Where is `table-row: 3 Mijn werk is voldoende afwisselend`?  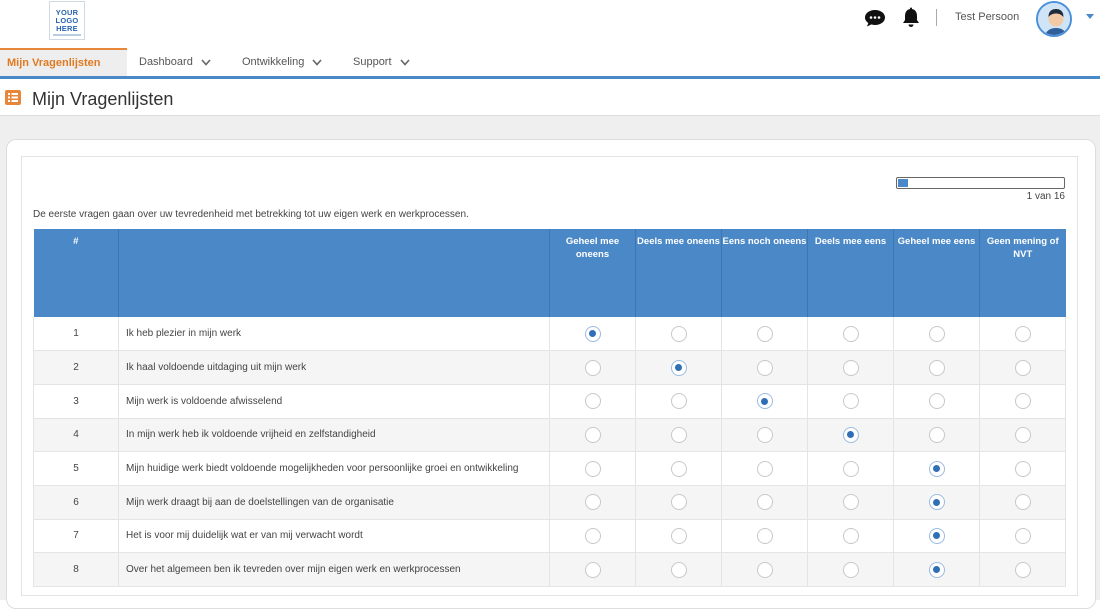
table-row: 3 Mijn werk is voldoende afwisselend is located at coordinates (549, 401).